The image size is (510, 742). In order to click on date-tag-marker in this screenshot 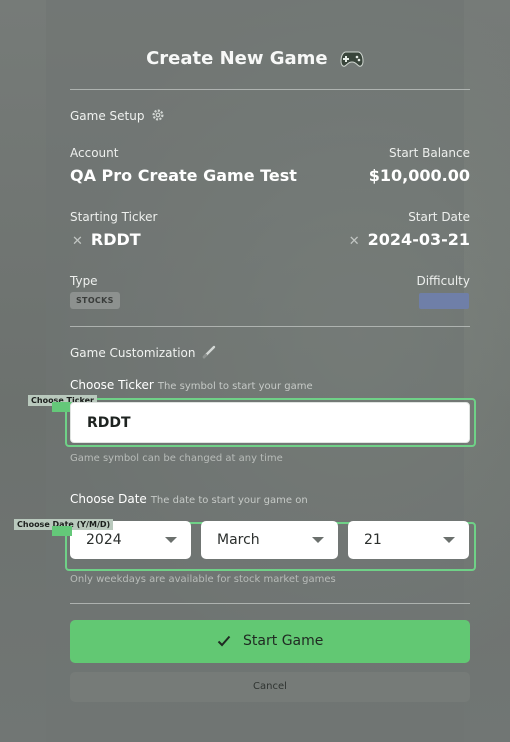, I will do `click(62, 531)`.